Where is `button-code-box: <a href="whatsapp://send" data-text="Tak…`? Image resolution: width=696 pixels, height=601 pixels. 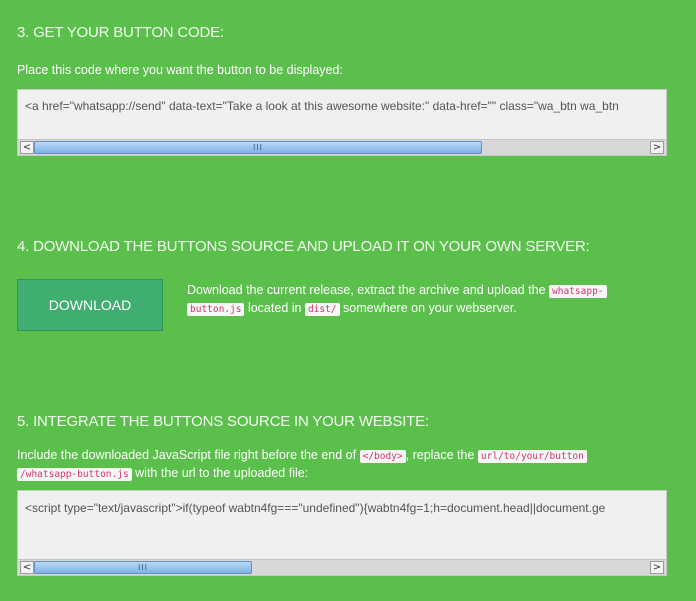
button-code-box: <a href="whatsapp://send" data-text="Tak… is located at coordinates (342, 122).